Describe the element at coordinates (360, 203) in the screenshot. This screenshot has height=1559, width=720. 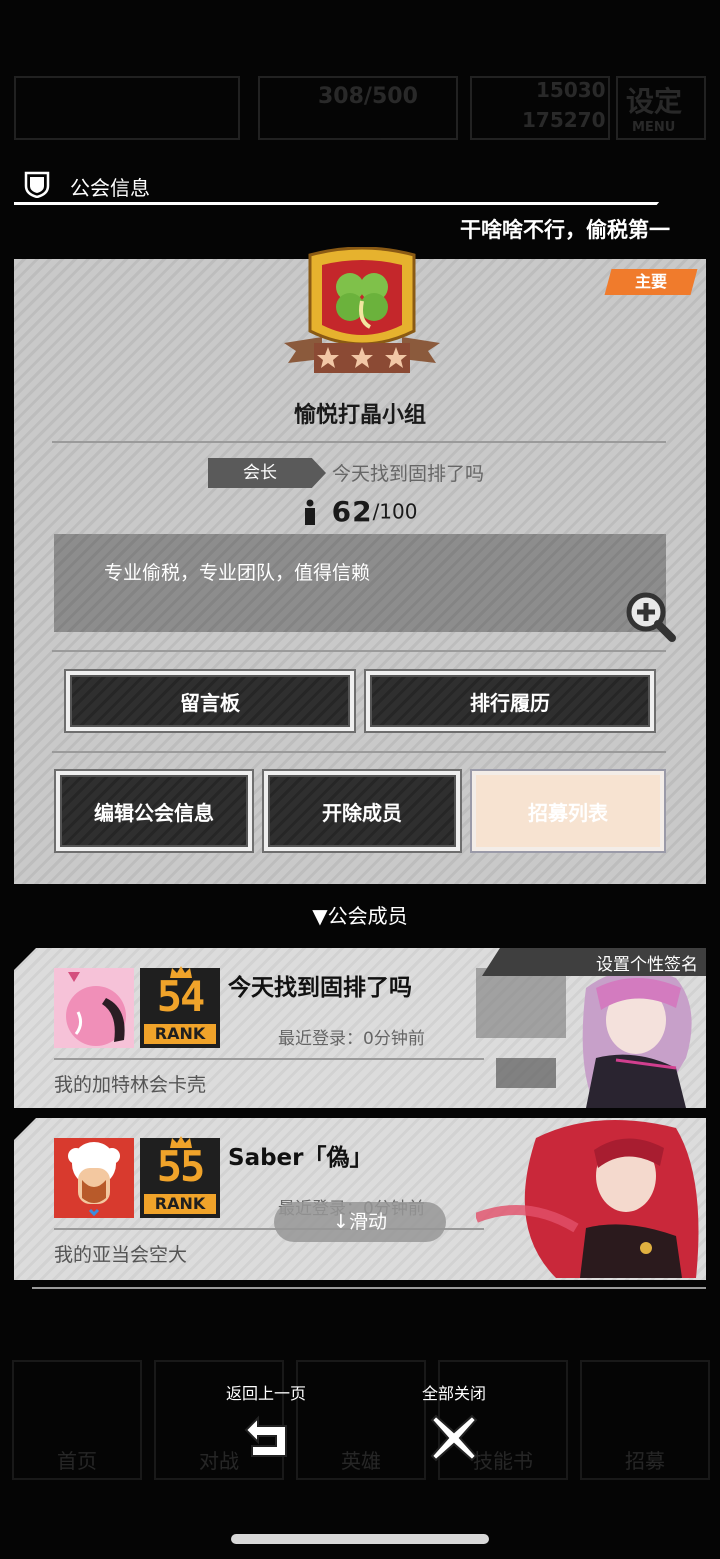
I see `header-divider` at that location.